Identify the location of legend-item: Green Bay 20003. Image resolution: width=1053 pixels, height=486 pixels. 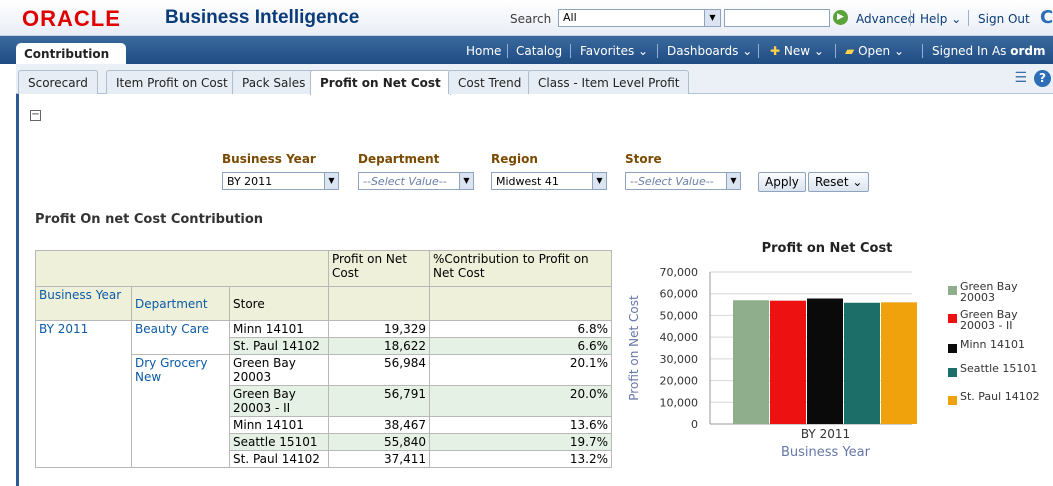
(994, 292).